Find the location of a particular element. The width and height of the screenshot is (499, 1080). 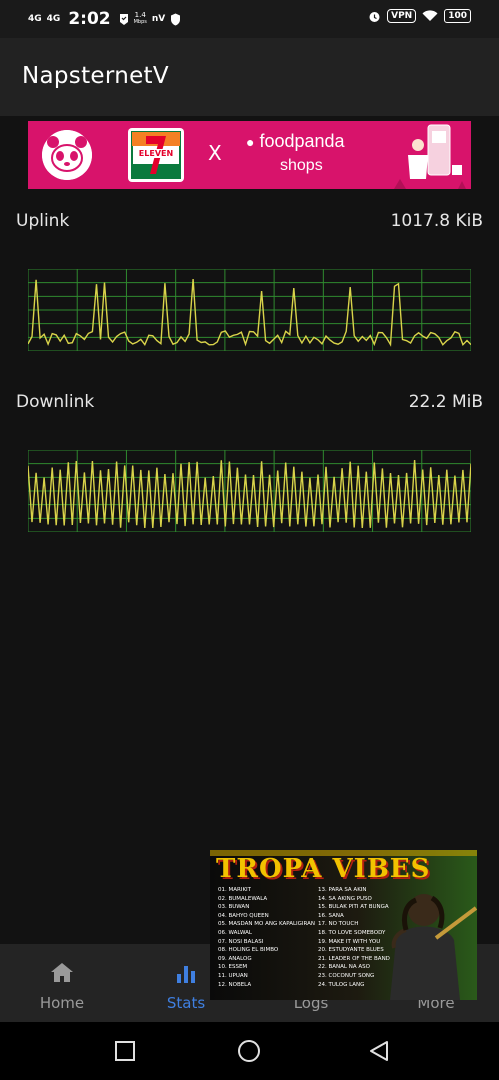

singer-figure-icon is located at coordinates (433, 947).